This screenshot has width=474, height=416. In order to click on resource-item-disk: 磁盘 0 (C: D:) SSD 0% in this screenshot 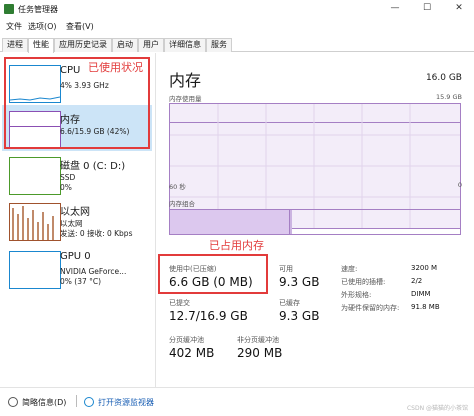, I will do `click(77, 174)`.